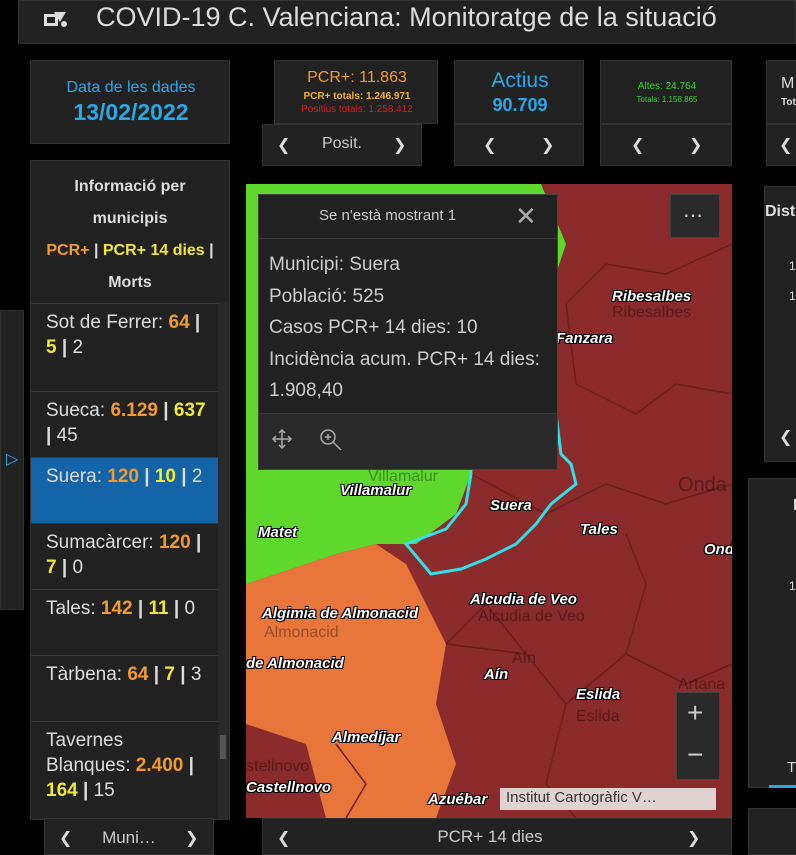 This screenshot has width=796, height=855. Describe the element at coordinates (278, 766) in the screenshot. I see `map-basemap-label: stellnovo` at that location.